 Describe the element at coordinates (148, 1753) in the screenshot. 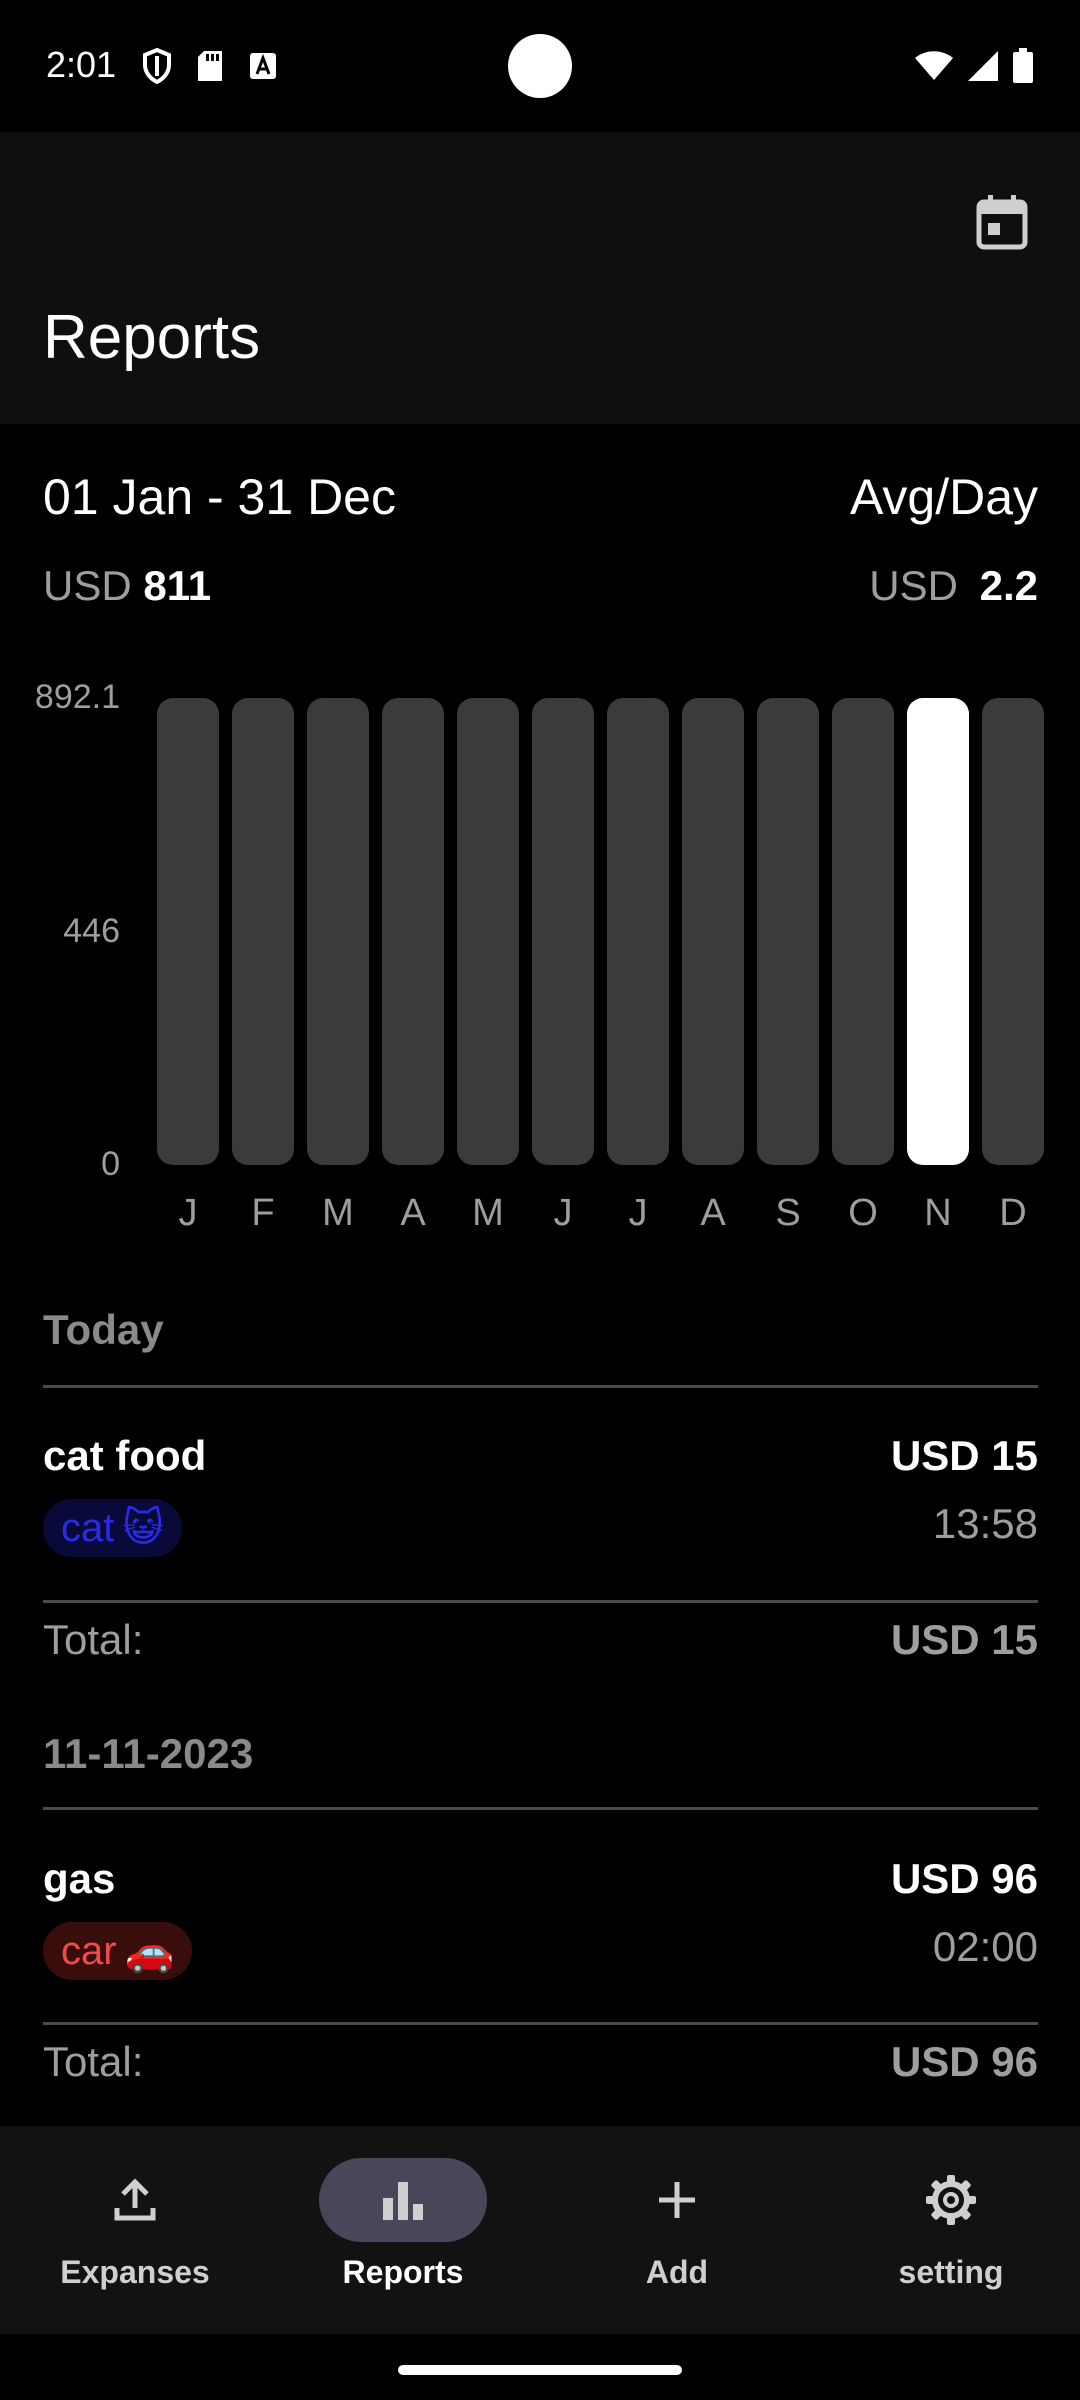

I see `group-header-date: 11-11-2023` at that location.